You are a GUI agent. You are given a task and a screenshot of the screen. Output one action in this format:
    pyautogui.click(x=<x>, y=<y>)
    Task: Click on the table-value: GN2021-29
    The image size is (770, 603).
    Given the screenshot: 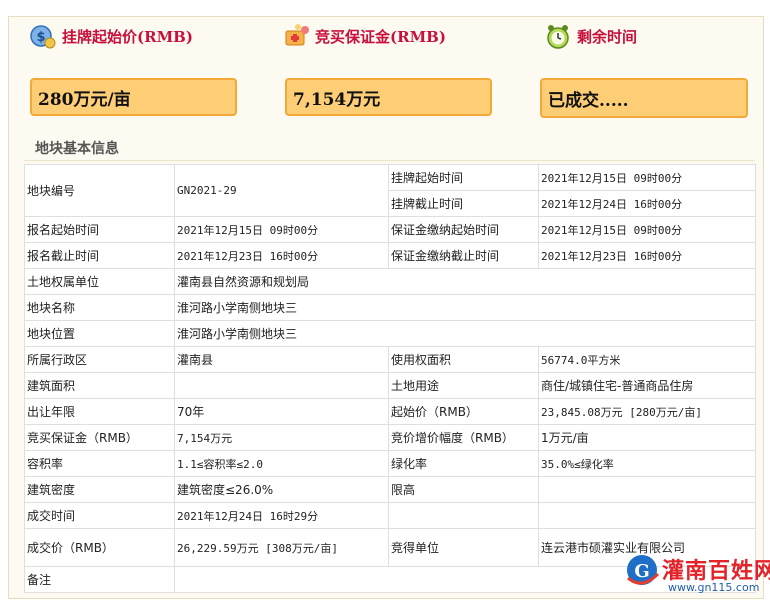 What is the action you would take?
    pyautogui.click(x=281, y=190)
    